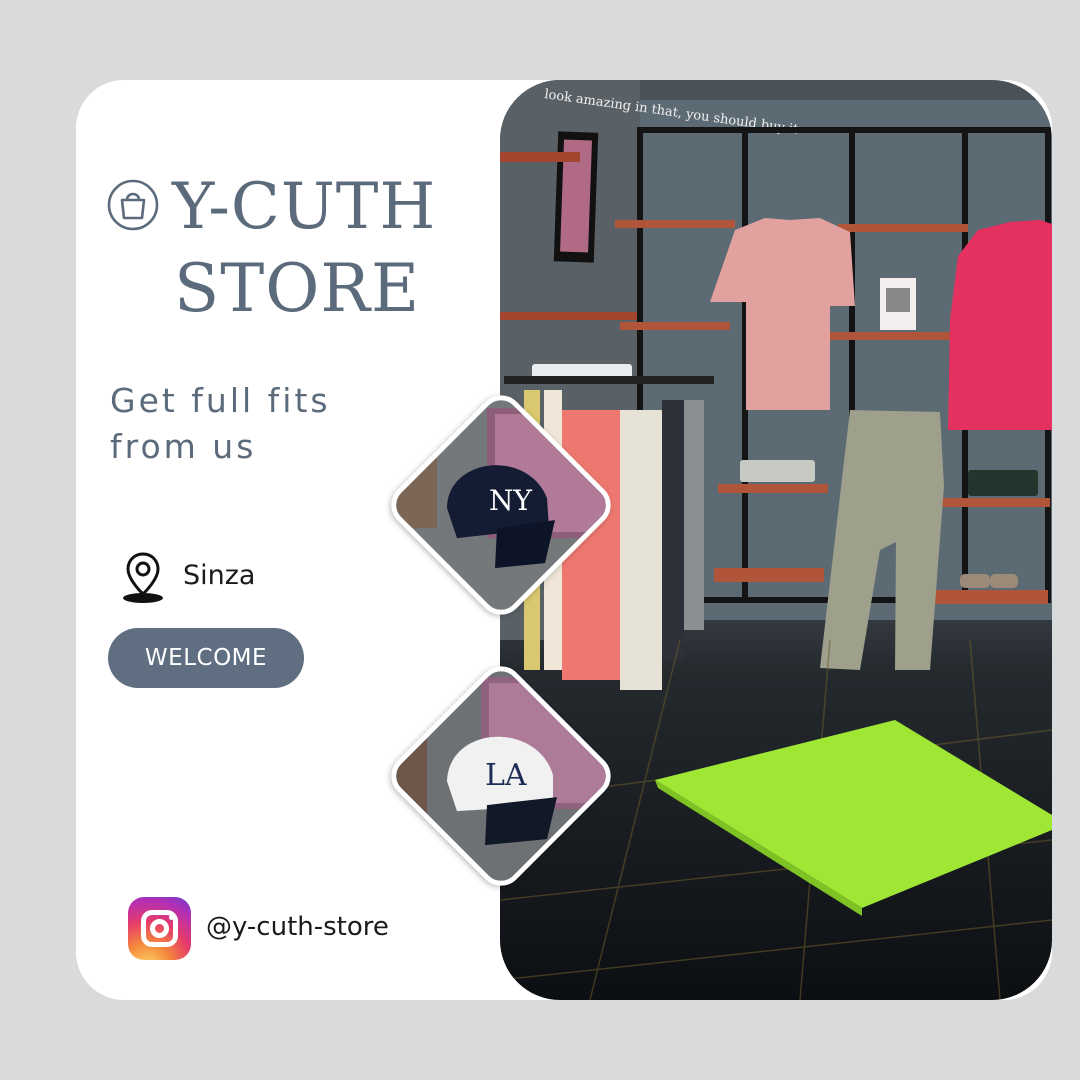 The image size is (1080, 1080). Describe the element at coordinates (304, 207) in the screenshot. I see `store-title-line-1: Y-CUTH` at that location.